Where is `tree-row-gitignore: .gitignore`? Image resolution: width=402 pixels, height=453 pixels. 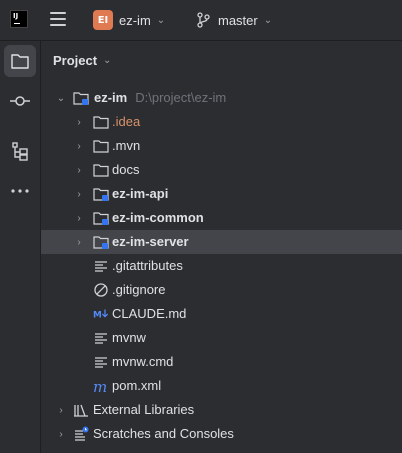
tree-row-gitignore: .gitignore is located at coordinates (221, 290).